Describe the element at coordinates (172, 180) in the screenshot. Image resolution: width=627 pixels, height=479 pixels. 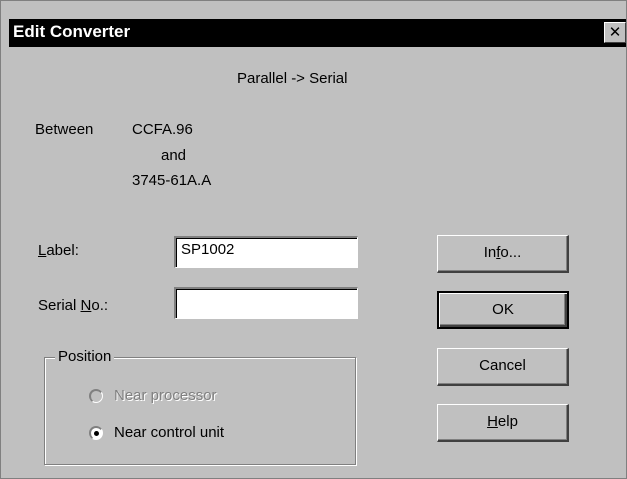
I see `between-second-device: 3745-61A.A` at that location.